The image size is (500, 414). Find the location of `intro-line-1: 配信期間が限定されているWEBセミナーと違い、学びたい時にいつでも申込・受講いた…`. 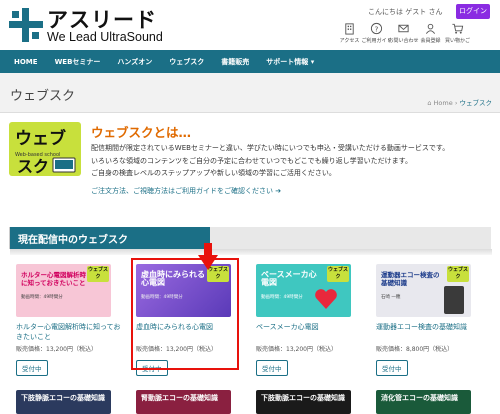

intro-line-1: 配信期間が限定されているWEBセミナーと違い、学びたい時にいつでも申込・受講いた… is located at coordinates (270, 148).